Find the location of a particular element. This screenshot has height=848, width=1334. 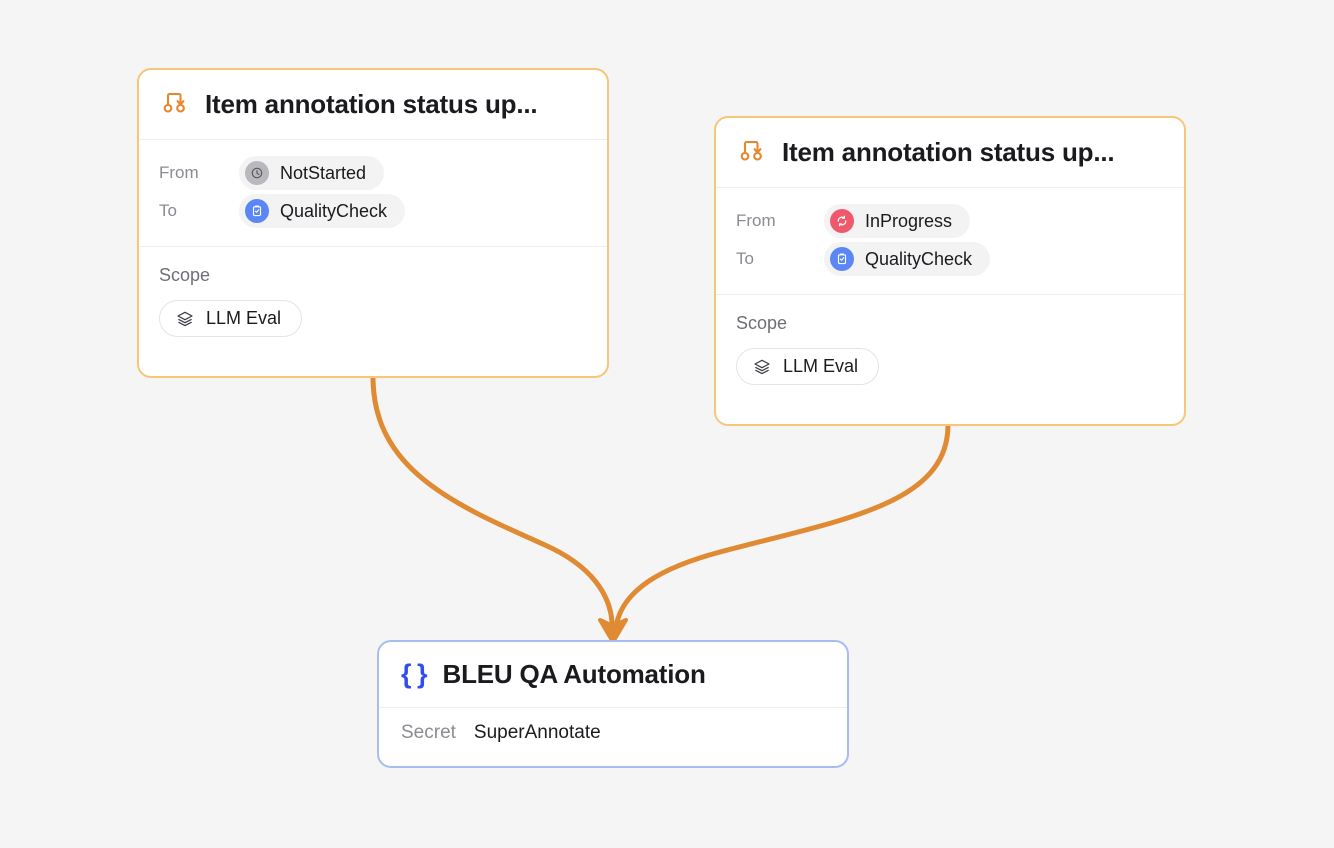

trigger-node-2-scope: Scope LLM Eval is located at coordinates (950, 348).